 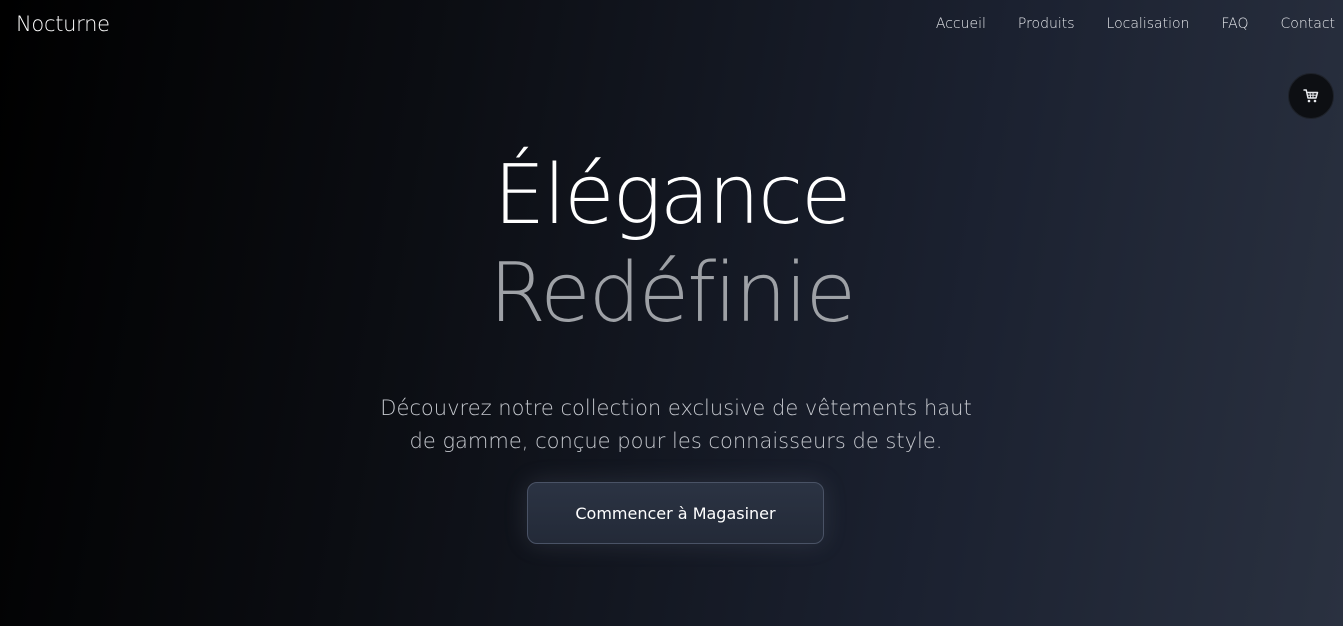 I want to click on nav-item-contact: Contact, so click(x=1308, y=24).